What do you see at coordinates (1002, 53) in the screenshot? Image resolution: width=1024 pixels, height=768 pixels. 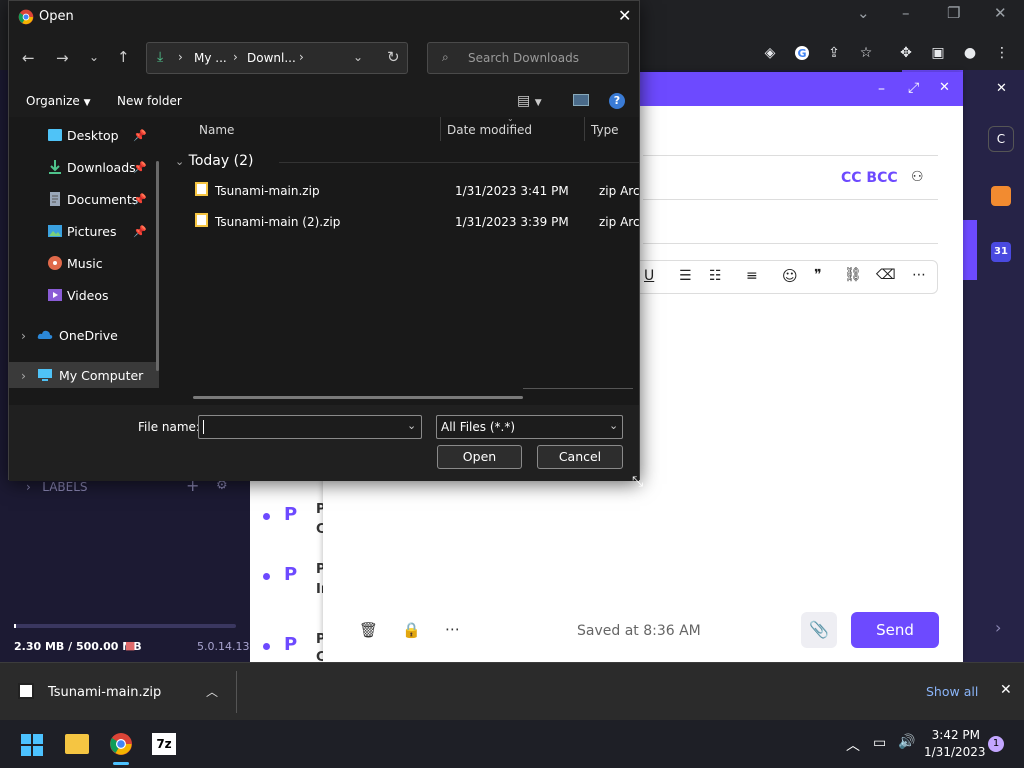 I see `menu-icon: ⋮` at bounding box center [1002, 53].